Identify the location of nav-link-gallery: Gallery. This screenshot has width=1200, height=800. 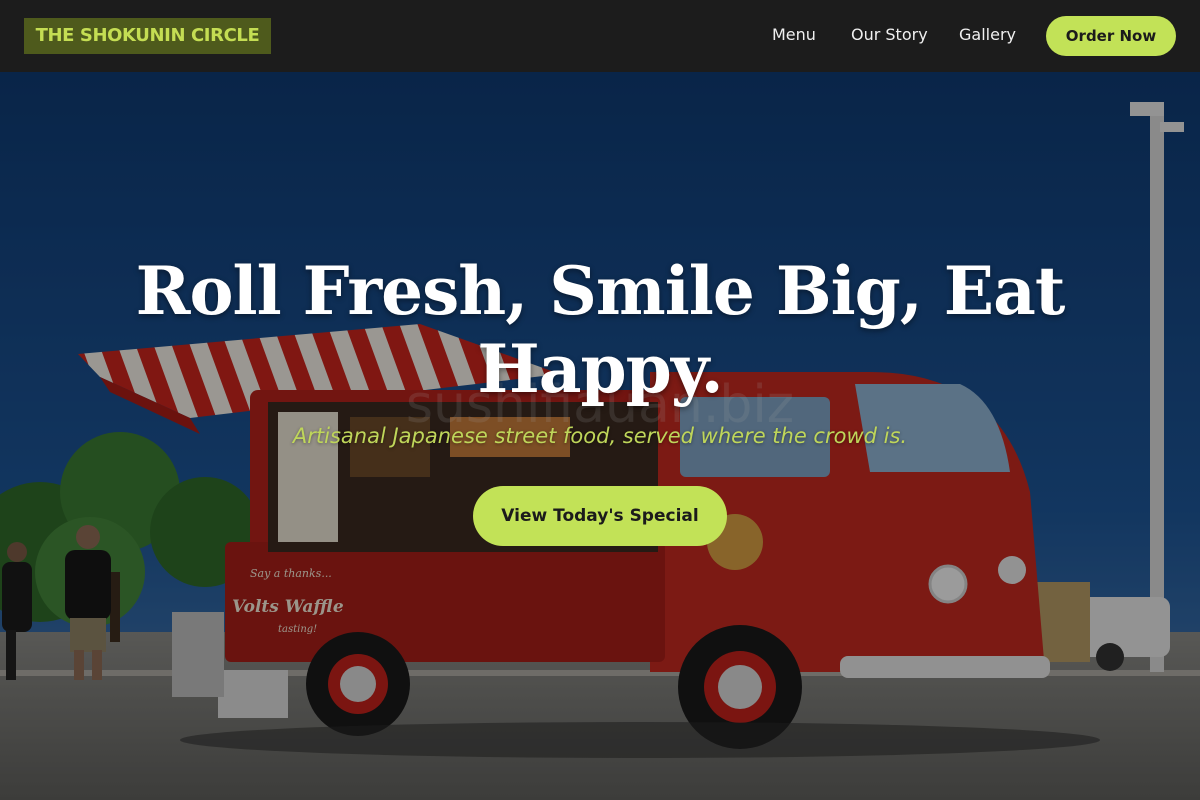
(987, 35).